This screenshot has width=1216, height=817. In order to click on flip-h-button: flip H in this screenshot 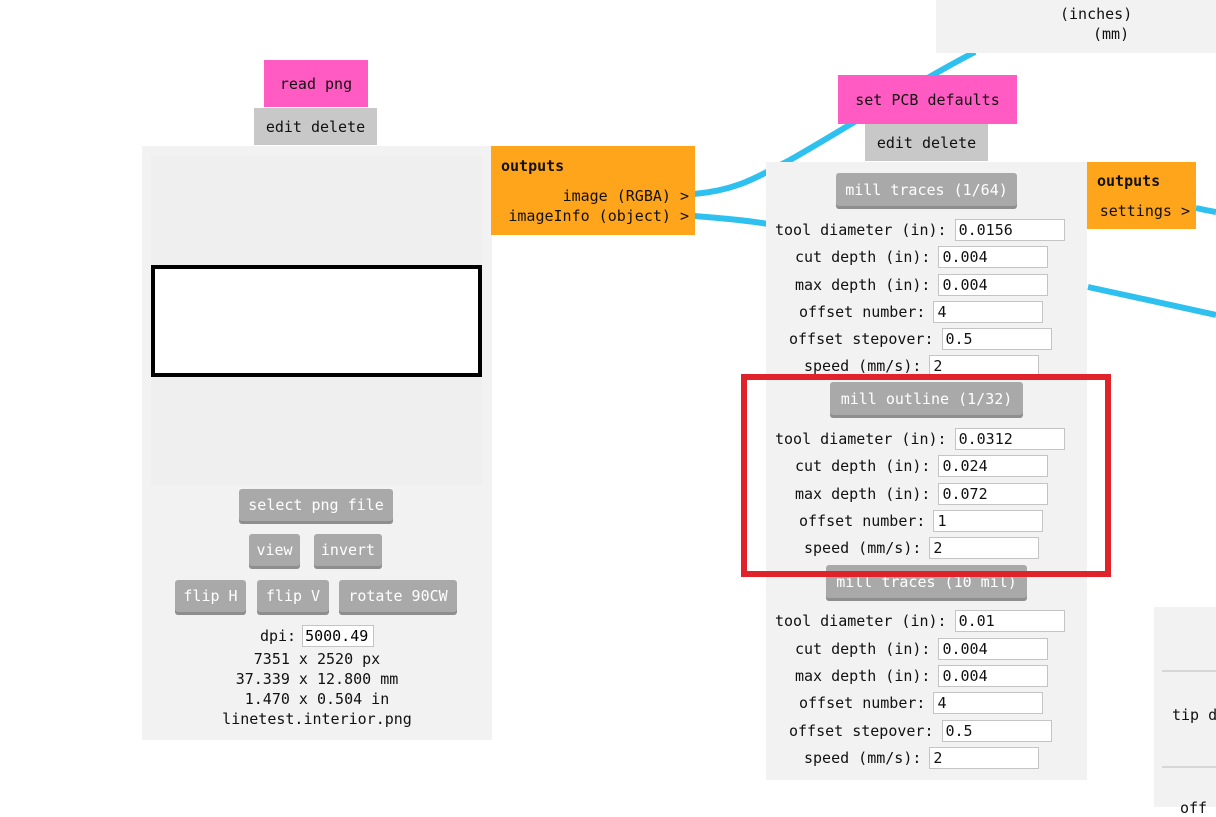, I will do `click(210, 596)`.